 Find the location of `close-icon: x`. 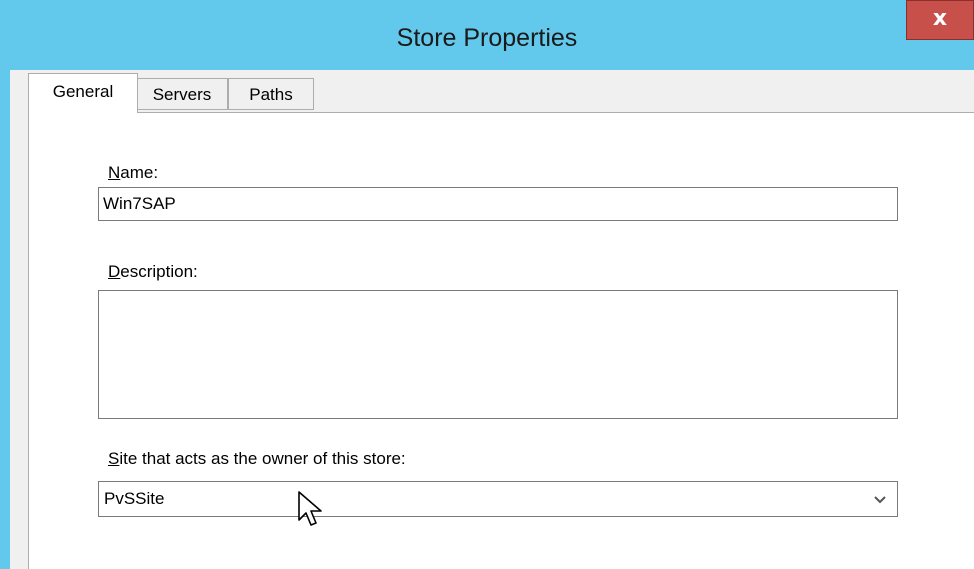

close-icon: x is located at coordinates (940, 18).